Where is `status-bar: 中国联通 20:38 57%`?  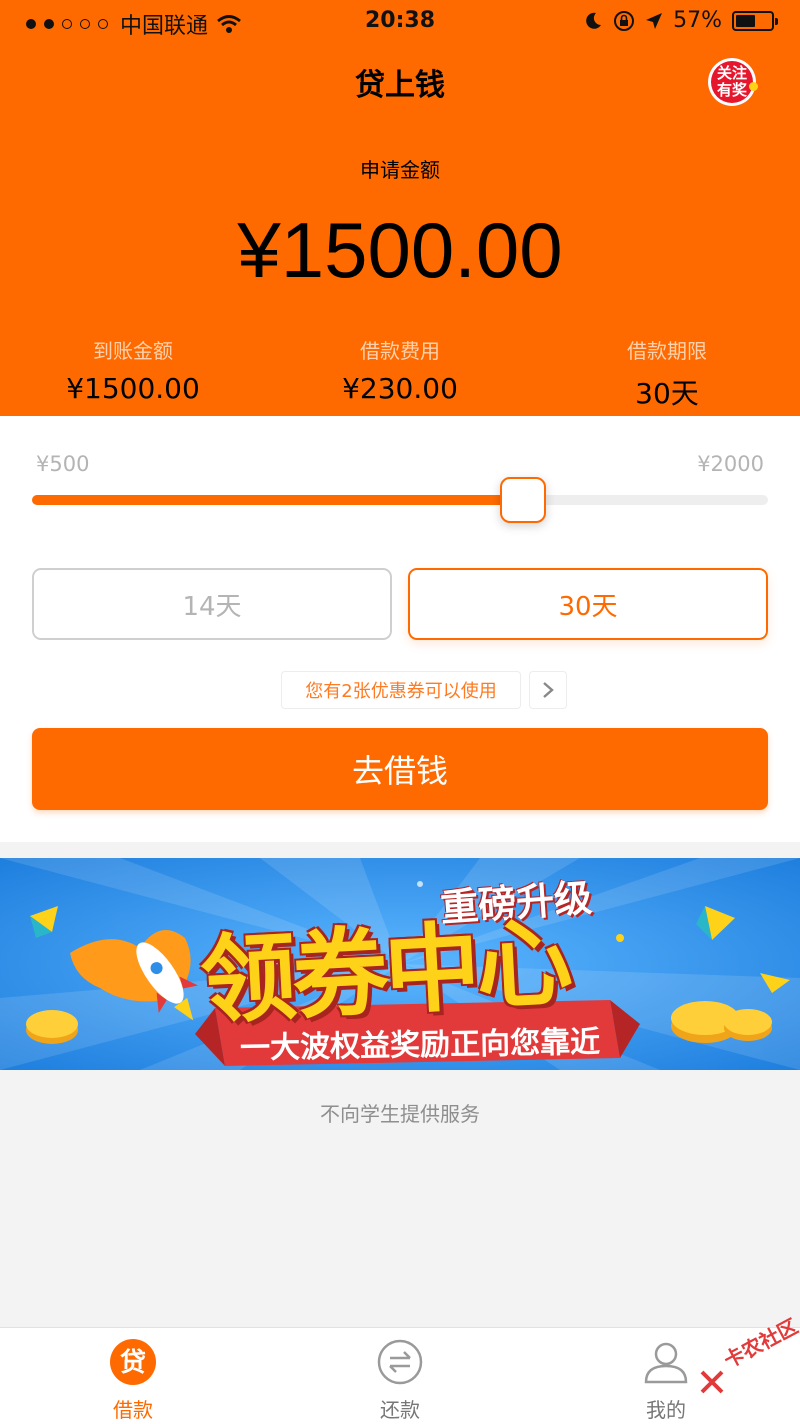
status-bar: 中国联通 20:38 57% is located at coordinates (400, 21).